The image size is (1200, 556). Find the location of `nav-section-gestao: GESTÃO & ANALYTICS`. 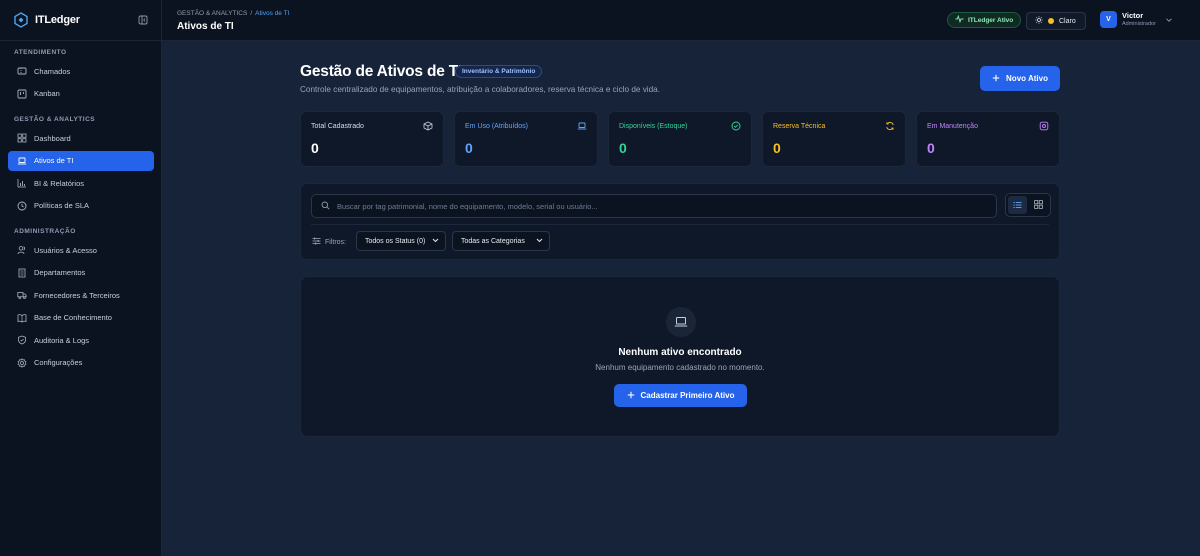

nav-section-gestao: GESTÃO & ANALYTICS is located at coordinates (55, 119).